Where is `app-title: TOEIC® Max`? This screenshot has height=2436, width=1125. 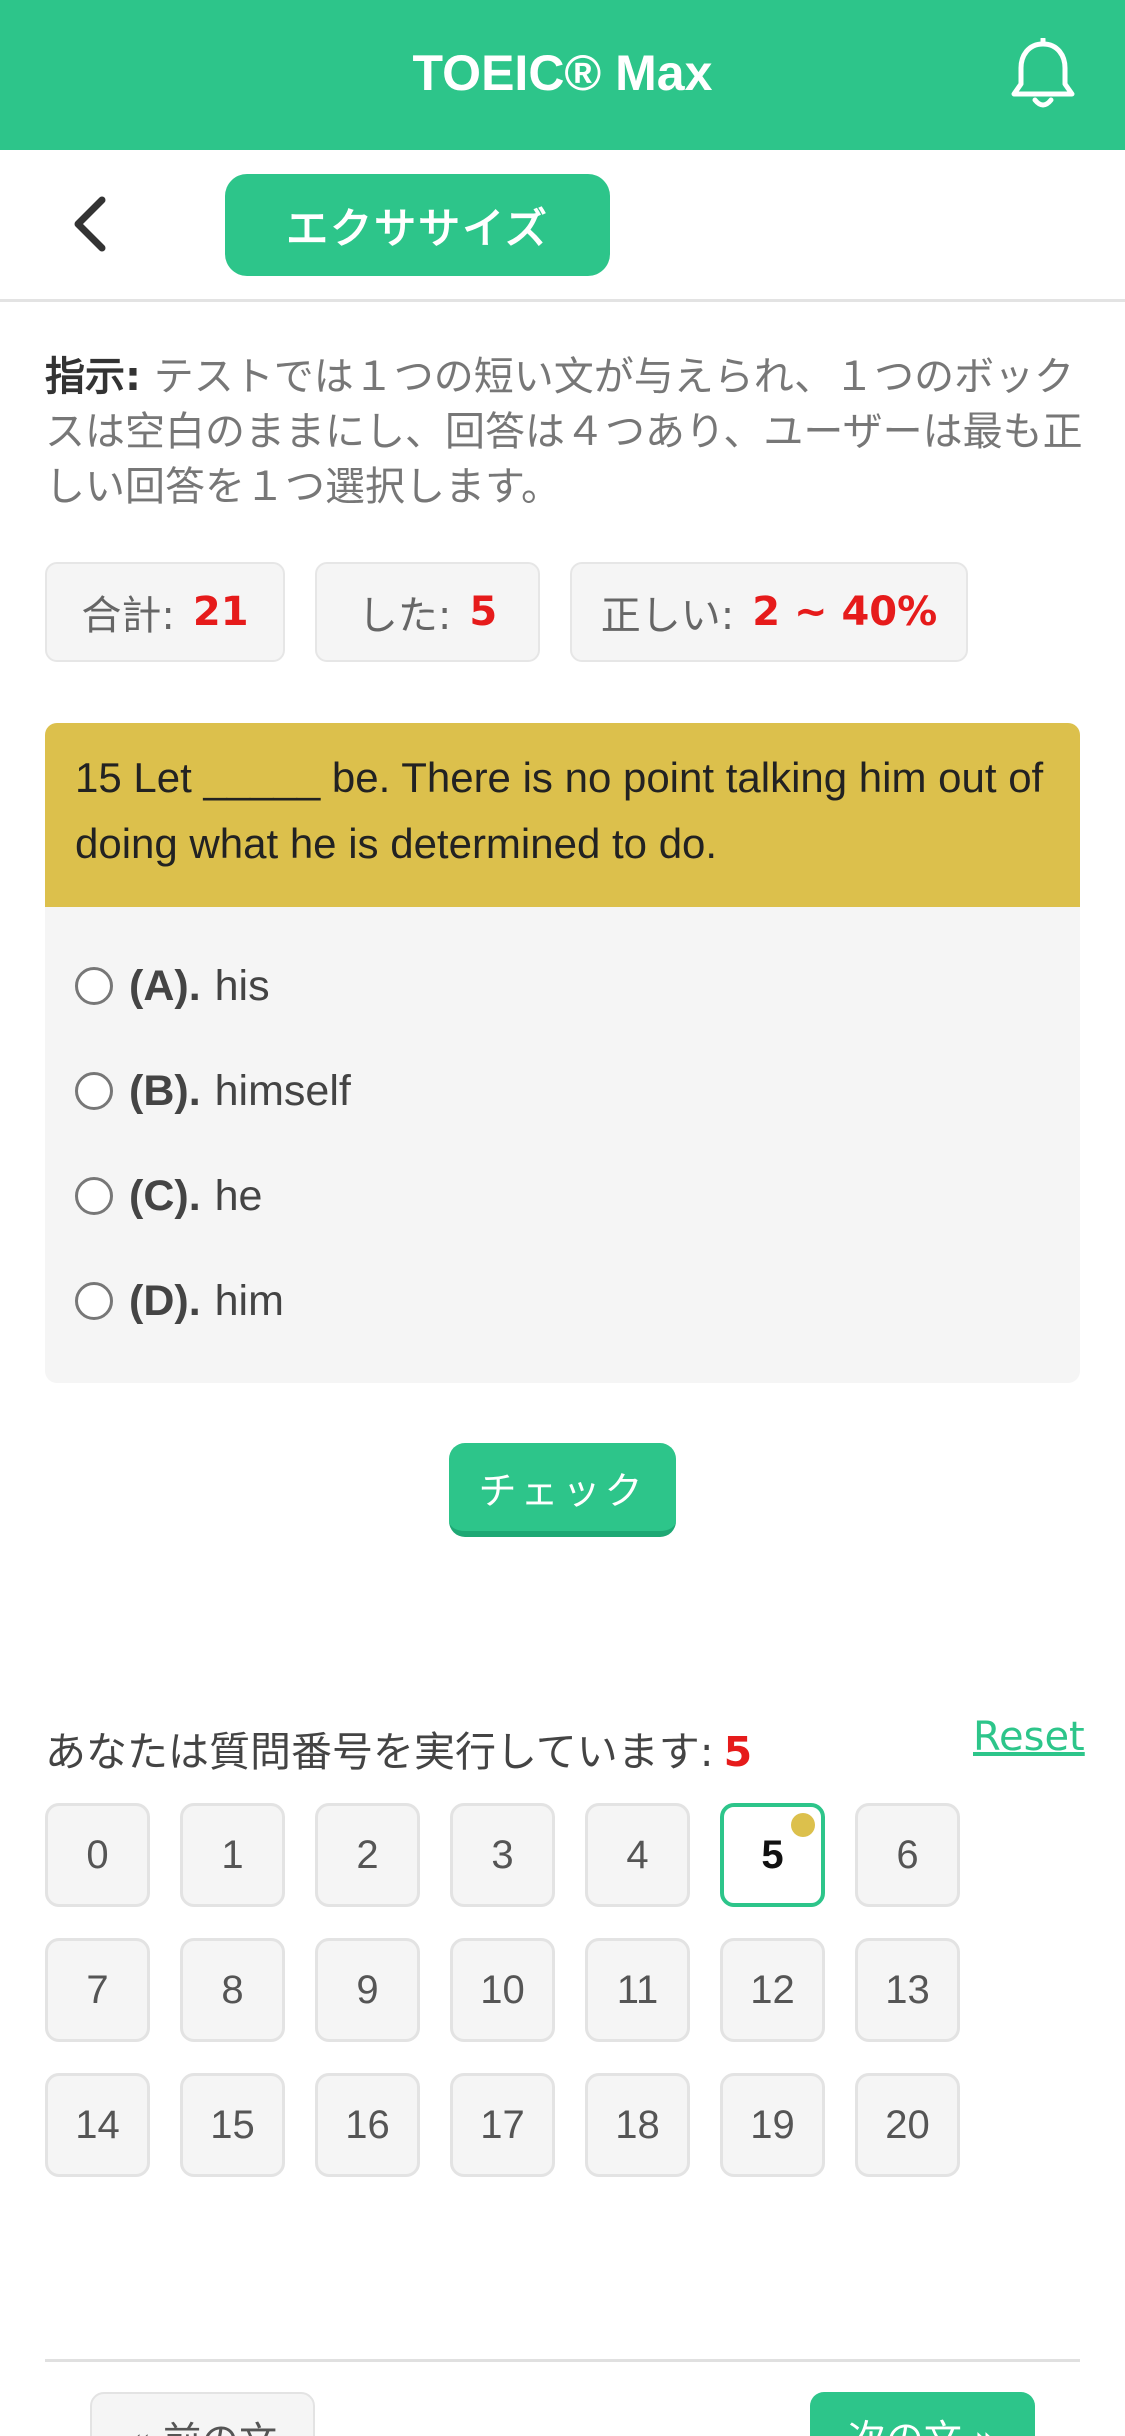
app-title: TOEIC® Max is located at coordinates (562, 73).